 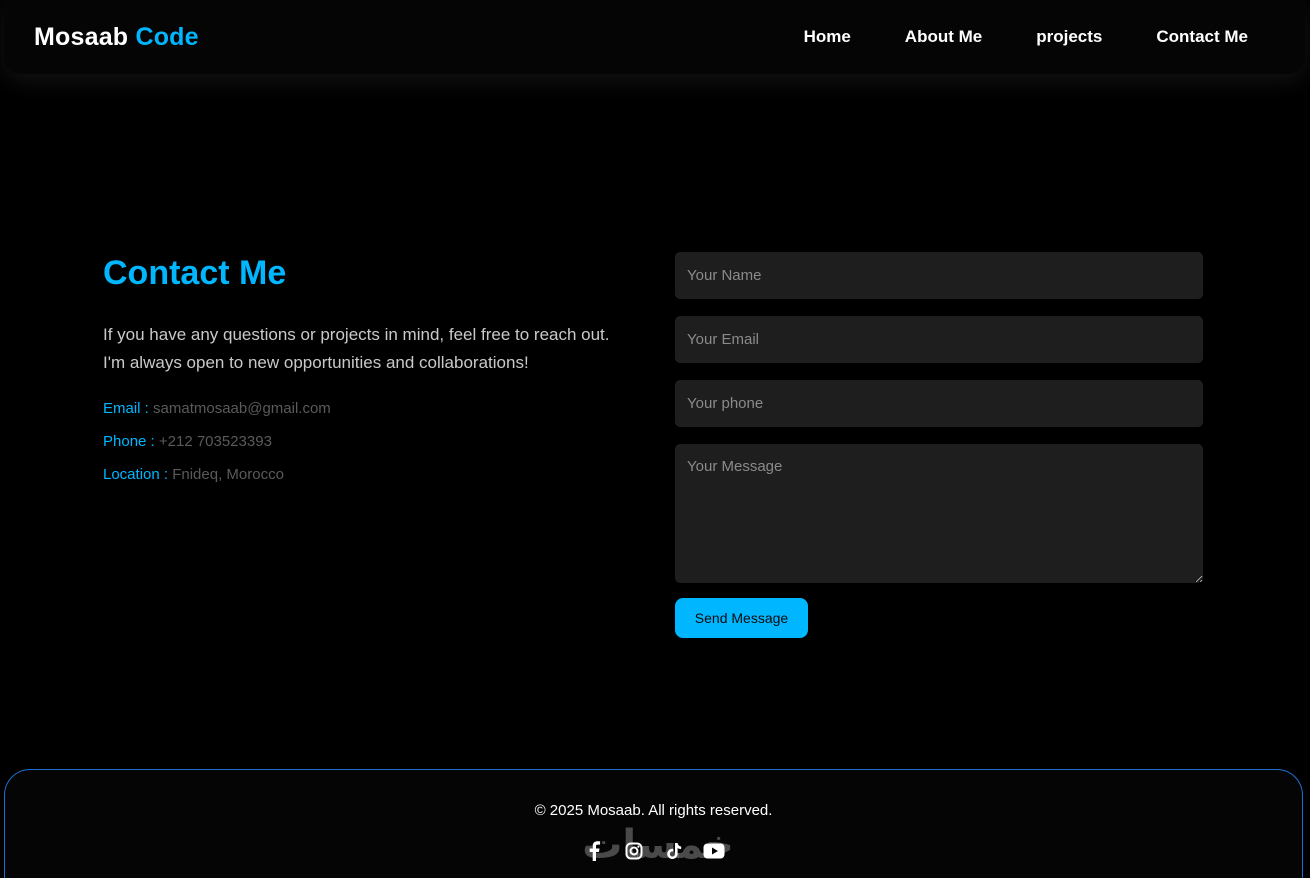 What do you see at coordinates (741, 618) in the screenshot?
I see `send-message-button: Send Message` at bounding box center [741, 618].